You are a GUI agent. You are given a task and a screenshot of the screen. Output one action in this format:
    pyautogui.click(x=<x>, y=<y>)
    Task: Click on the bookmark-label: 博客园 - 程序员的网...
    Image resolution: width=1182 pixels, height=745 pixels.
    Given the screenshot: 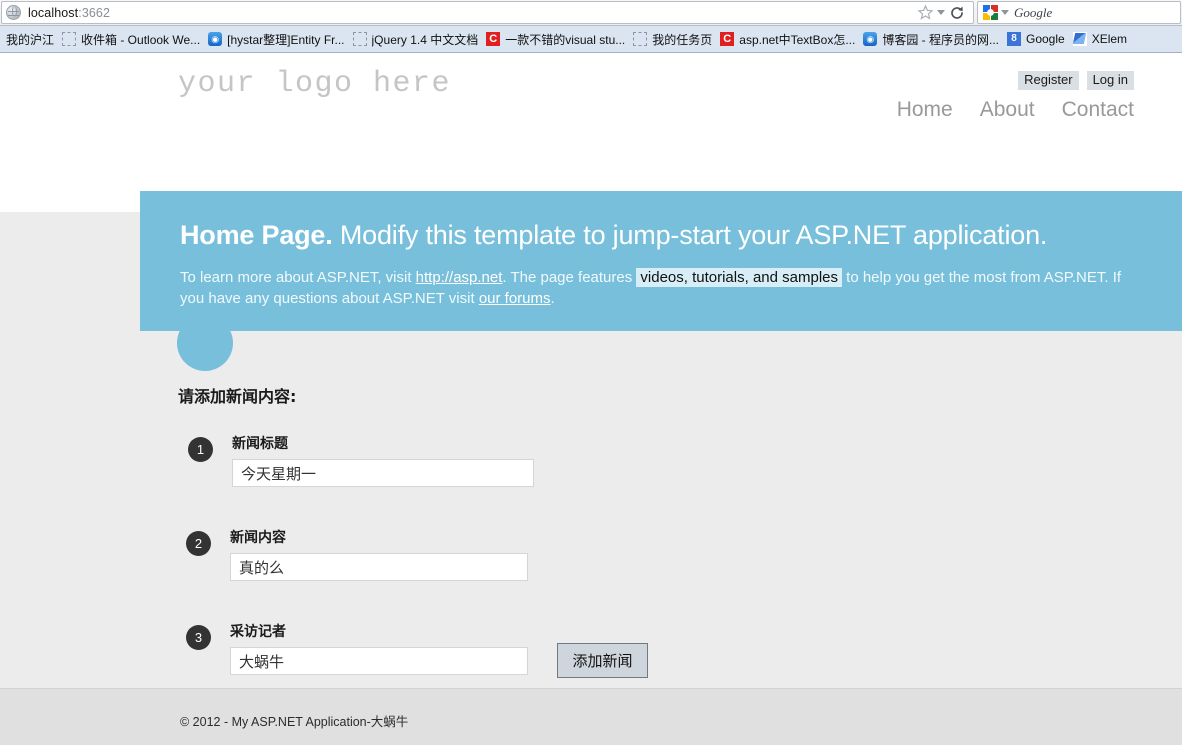 What is the action you would take?
    pyautogui.click(x=940, y=39)
    